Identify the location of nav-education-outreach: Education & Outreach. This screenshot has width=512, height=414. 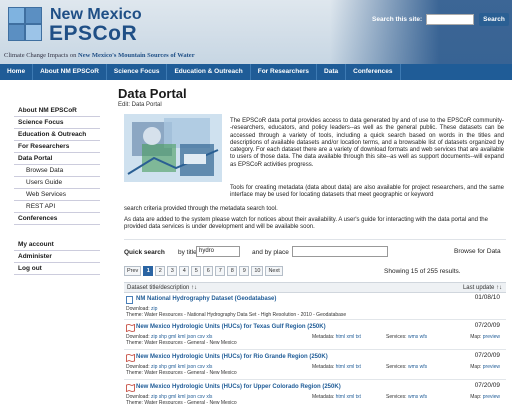
(209, 72).